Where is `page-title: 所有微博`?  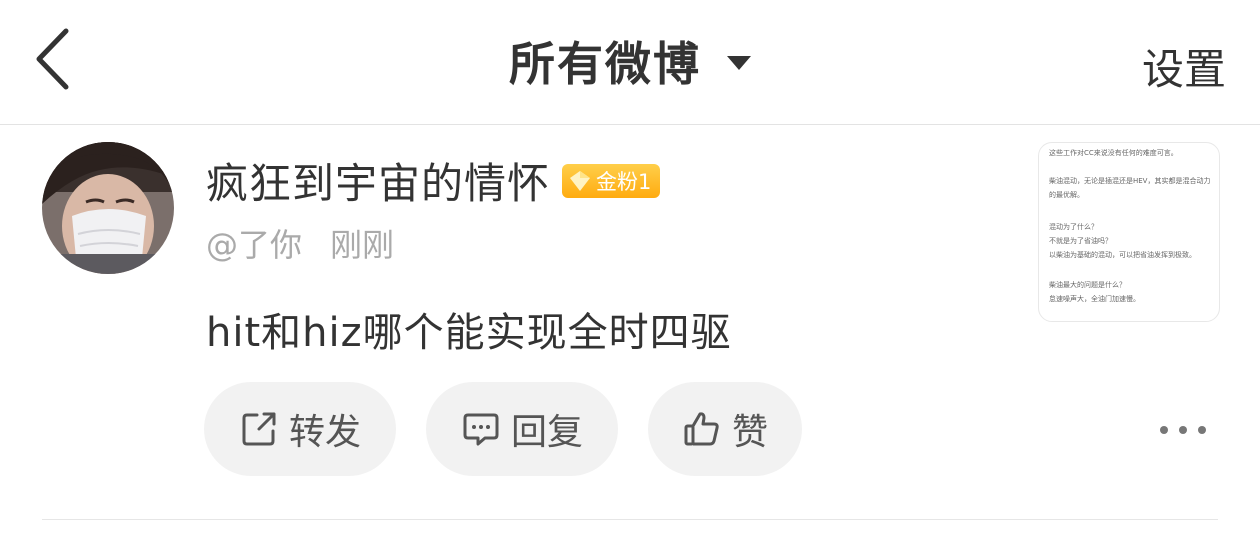 page-title: 所有微博 is located at coordinates (605, 64).